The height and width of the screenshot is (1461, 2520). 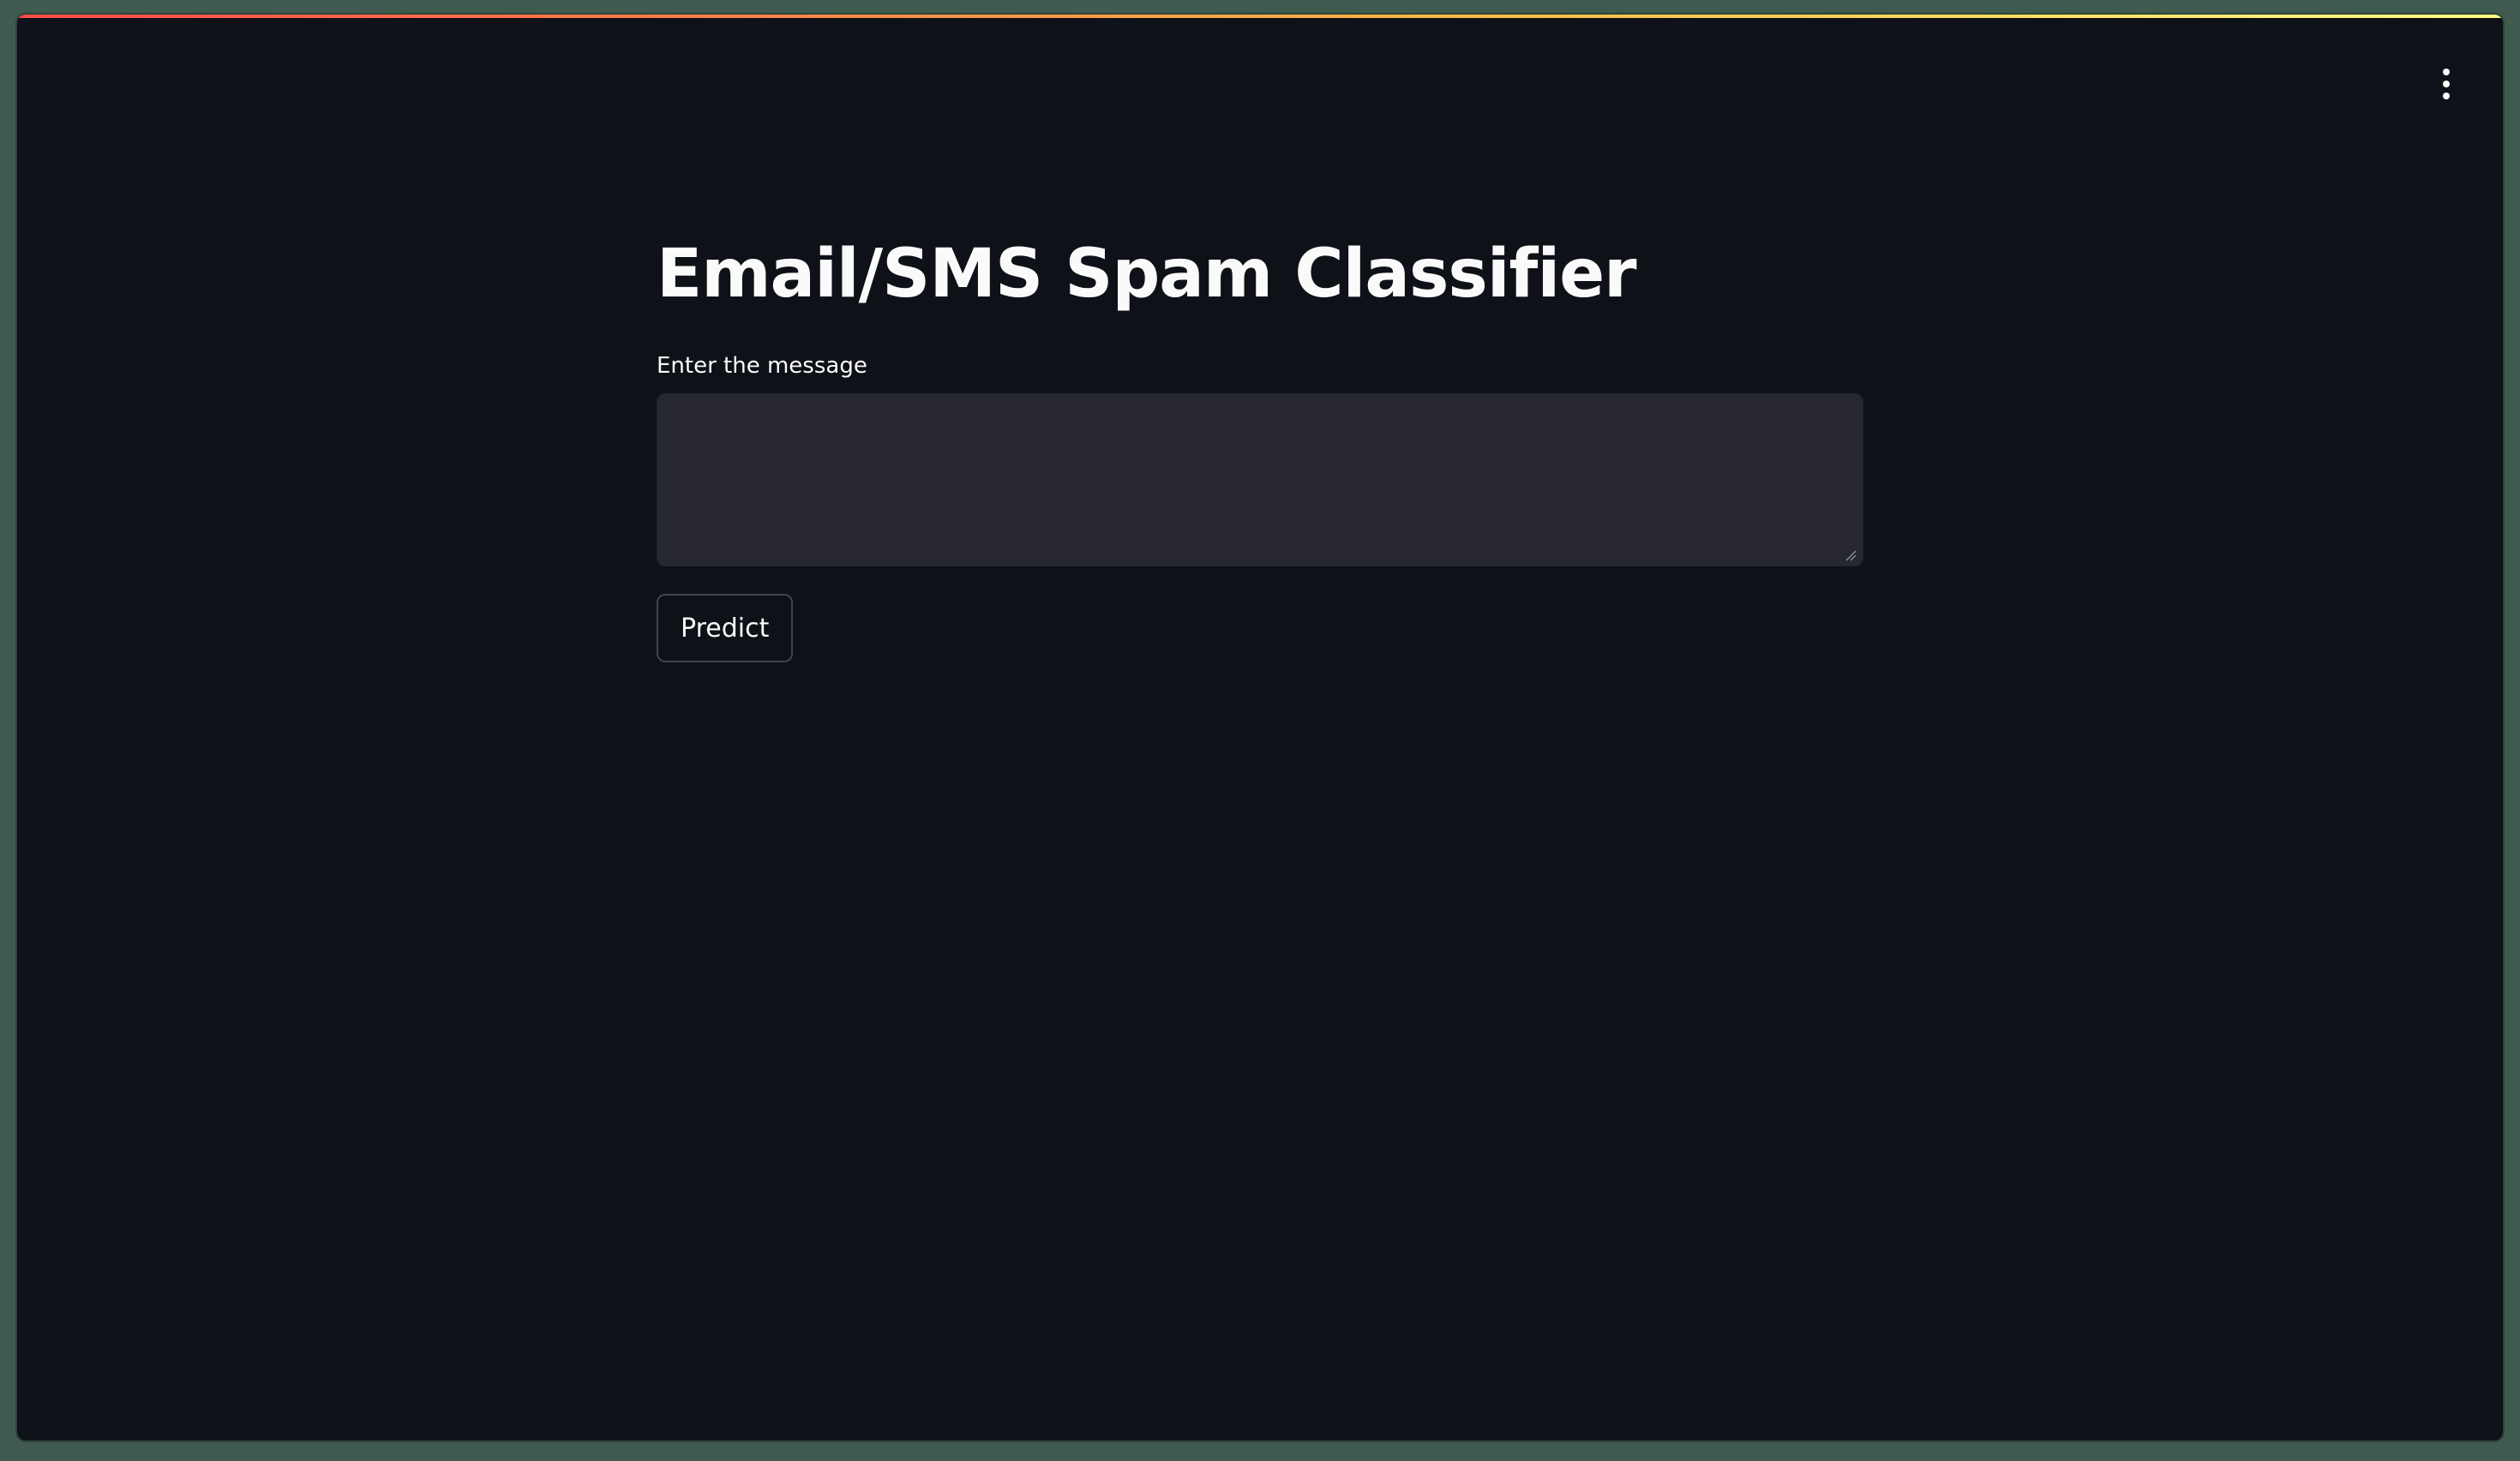 I want to click on message-textarea, so click(x=1260, y=480).